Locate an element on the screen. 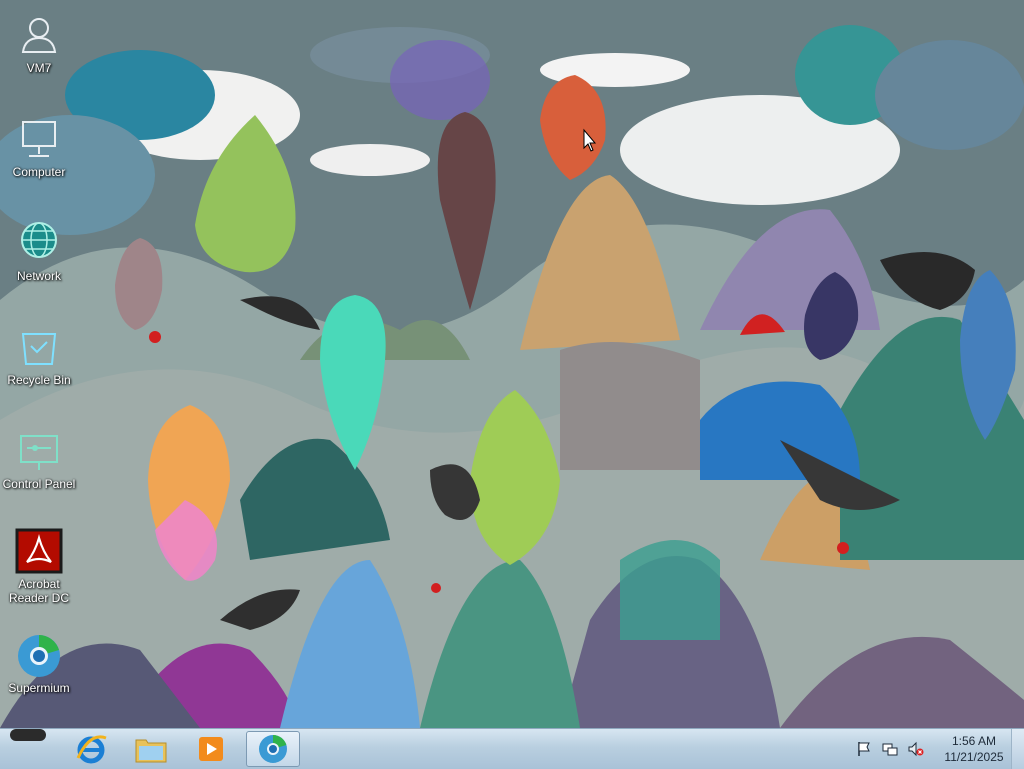  show-desktop-button is located at coordinates (1017, 749).